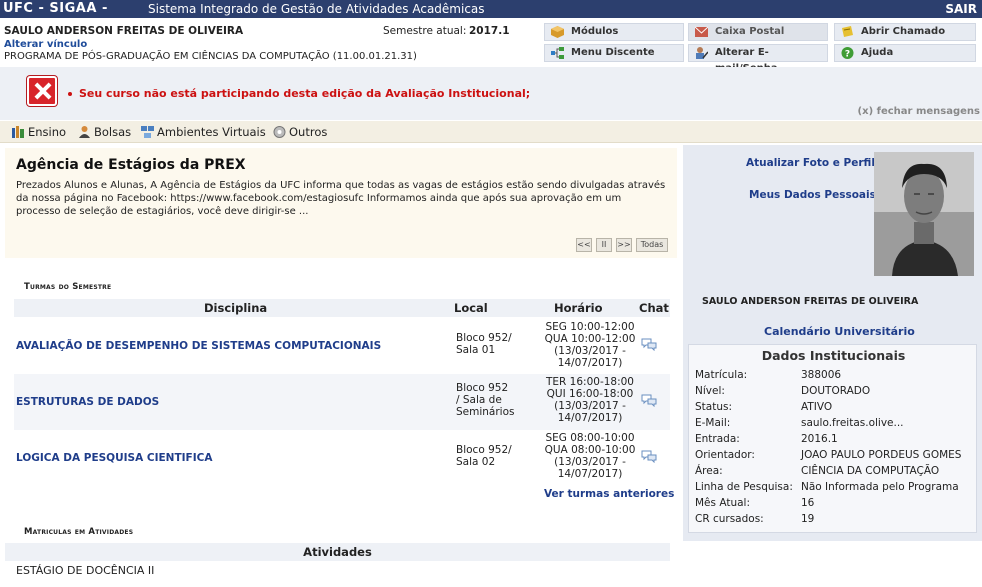 The height and width of the screenshot is (587, 982). I want to click on course-link: LOGICA DA PESQUISA CIENTIFICA, so click(114, 458).